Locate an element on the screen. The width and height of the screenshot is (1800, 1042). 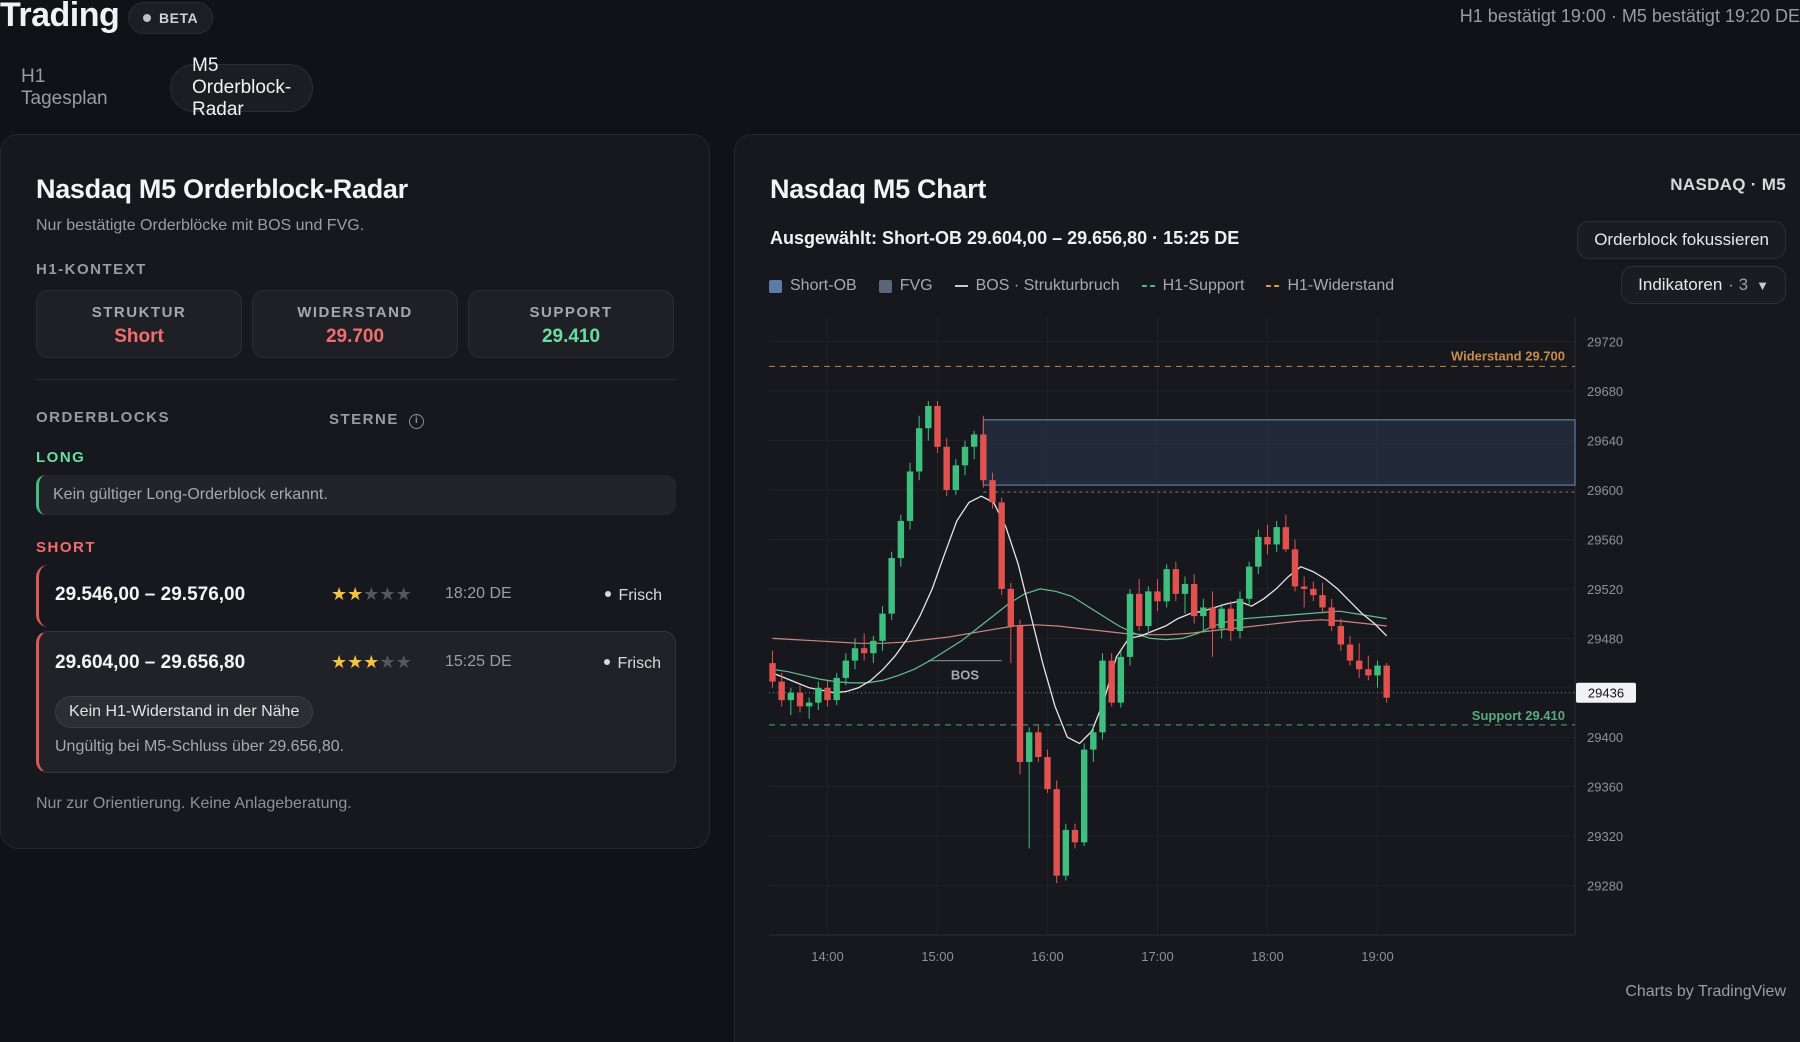
indicators-label: Indikatoren is located at coordinates (1680, 284).